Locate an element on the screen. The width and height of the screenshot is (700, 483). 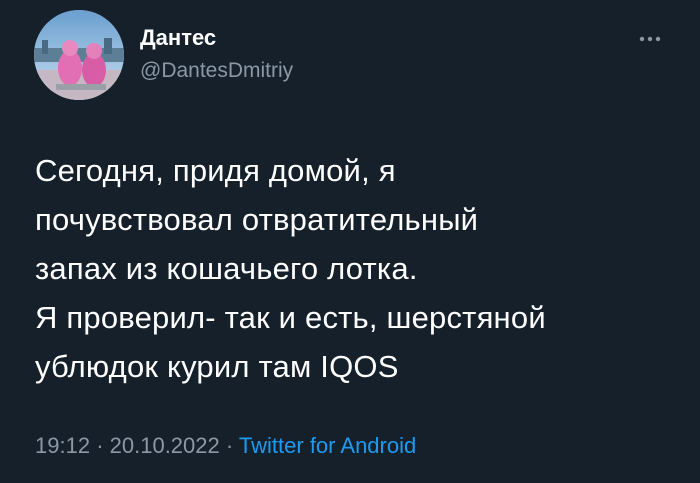
avatar is located at coordinates (79, 55).